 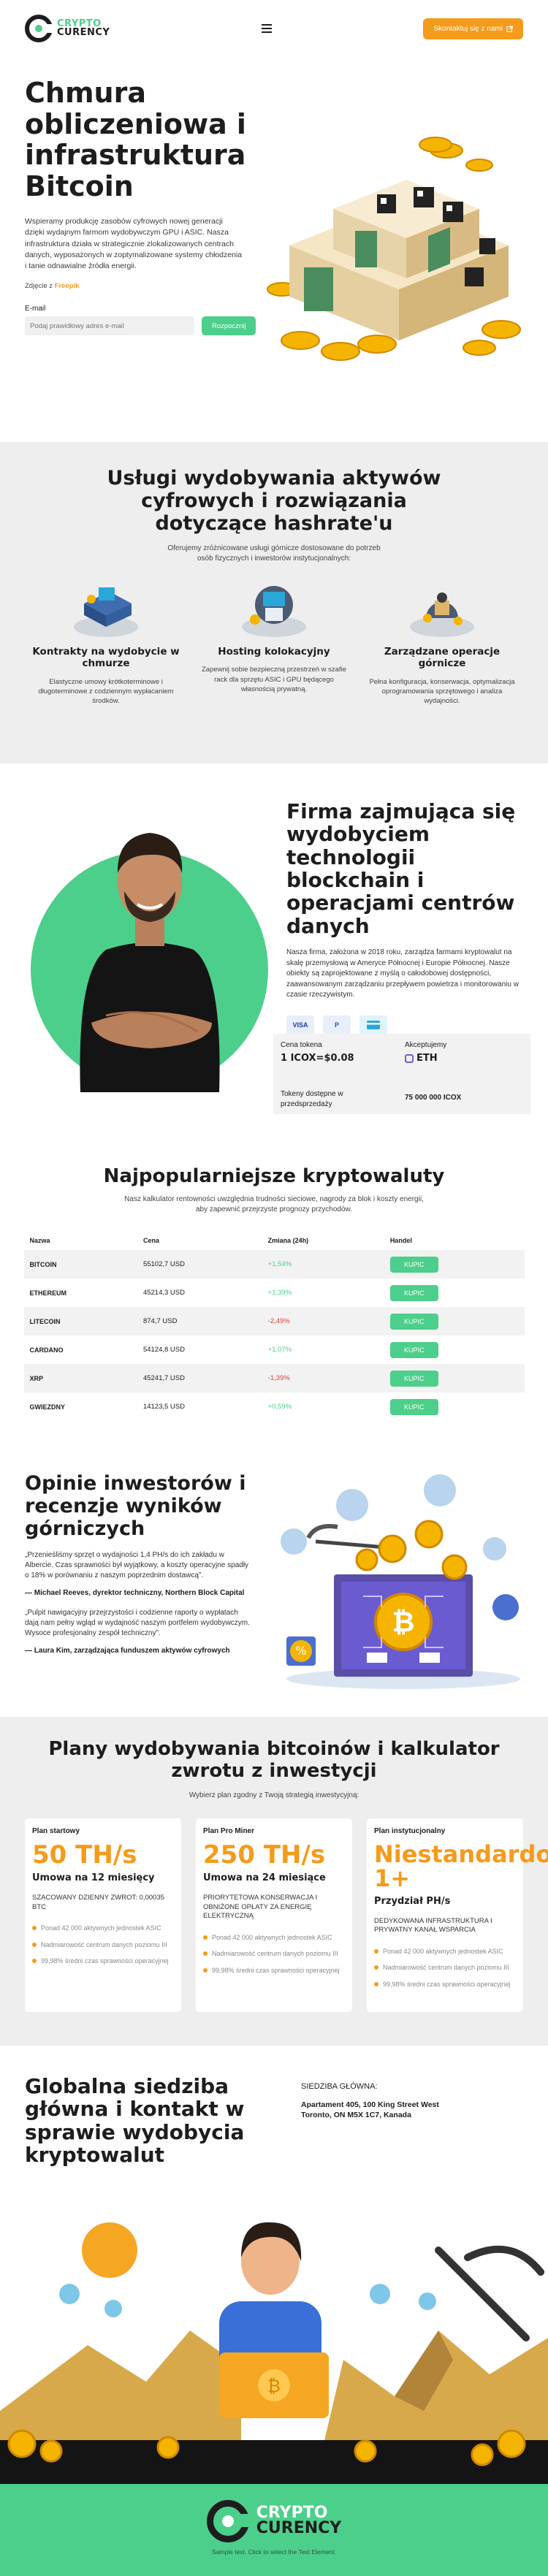 What do you see at coordinates (339, 2087) in the screenshot?
I see `hq-label: SIEDZIBA GŁÓWNA:` at bounding box center [339, 2087].